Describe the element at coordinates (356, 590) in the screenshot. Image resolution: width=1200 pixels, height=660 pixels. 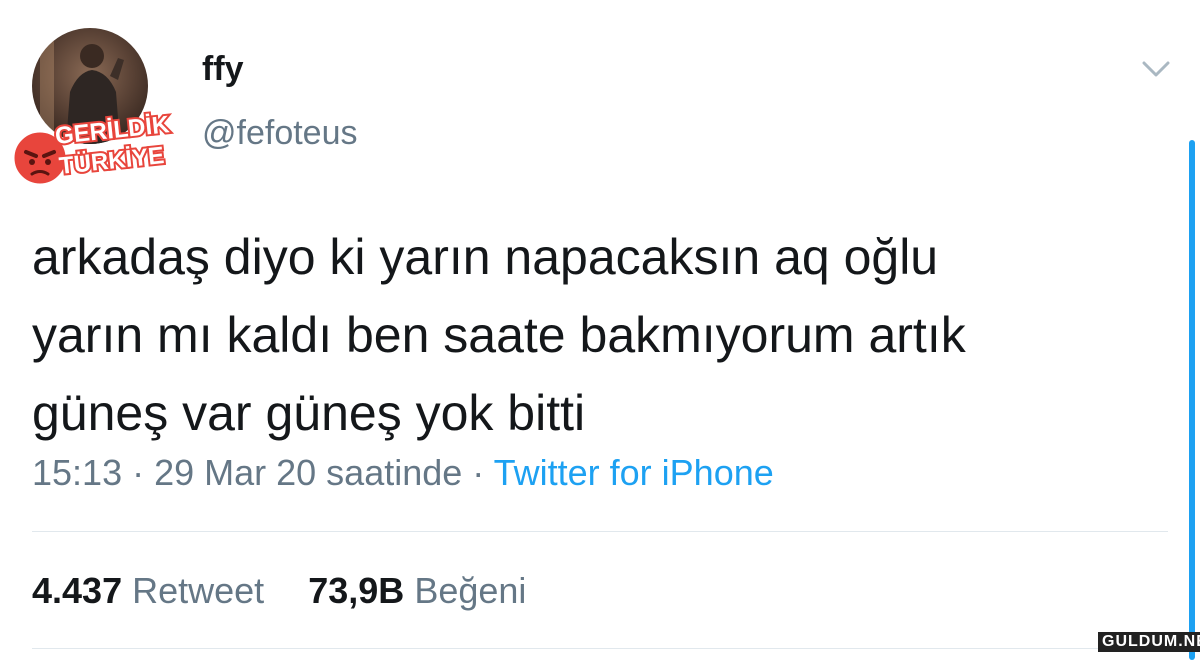
I see `like-count: 73,9B` at that location.